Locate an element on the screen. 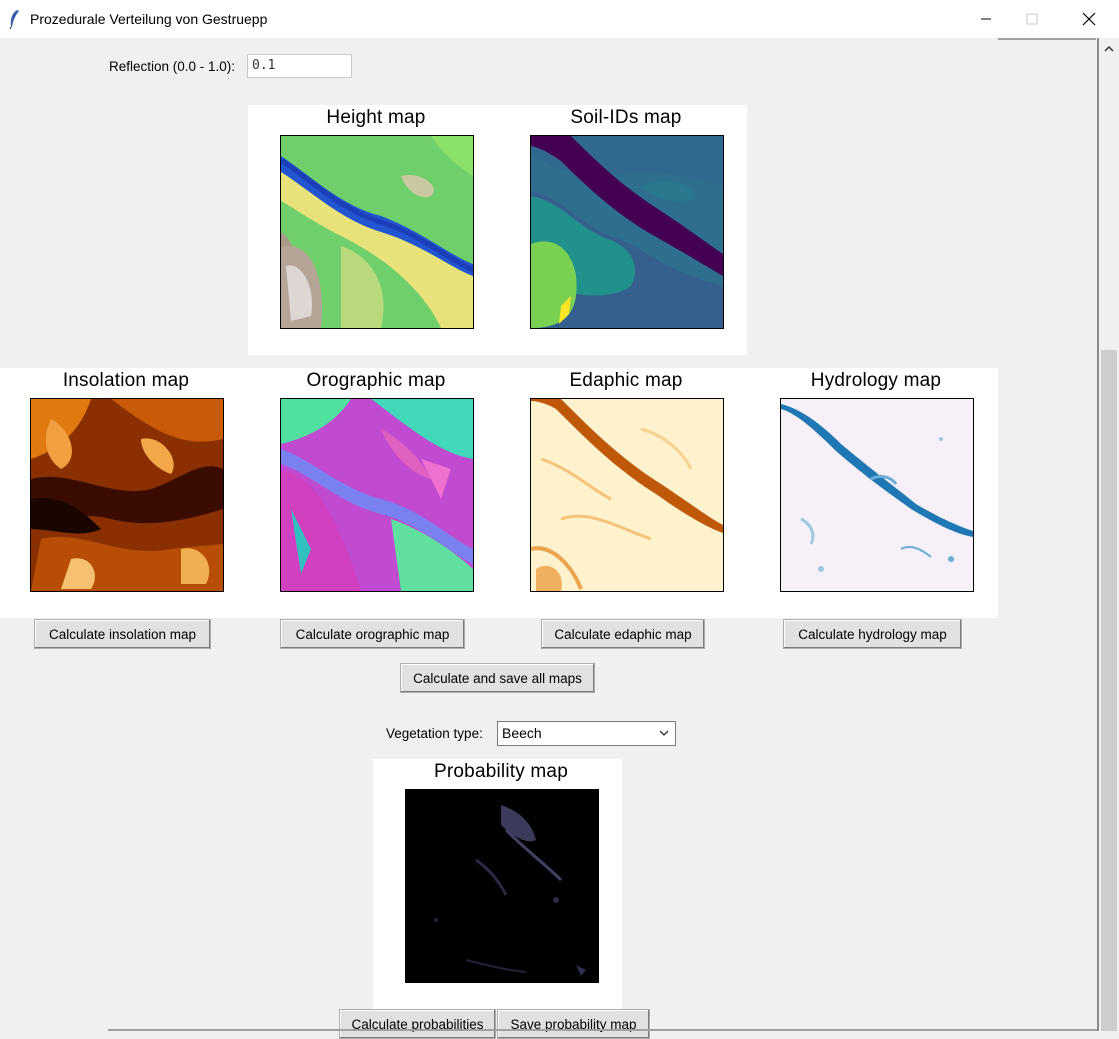 The image size is (1119, 1039). calculate-orographic-button: Calculate orographic map is located at coordinates (372, 634).